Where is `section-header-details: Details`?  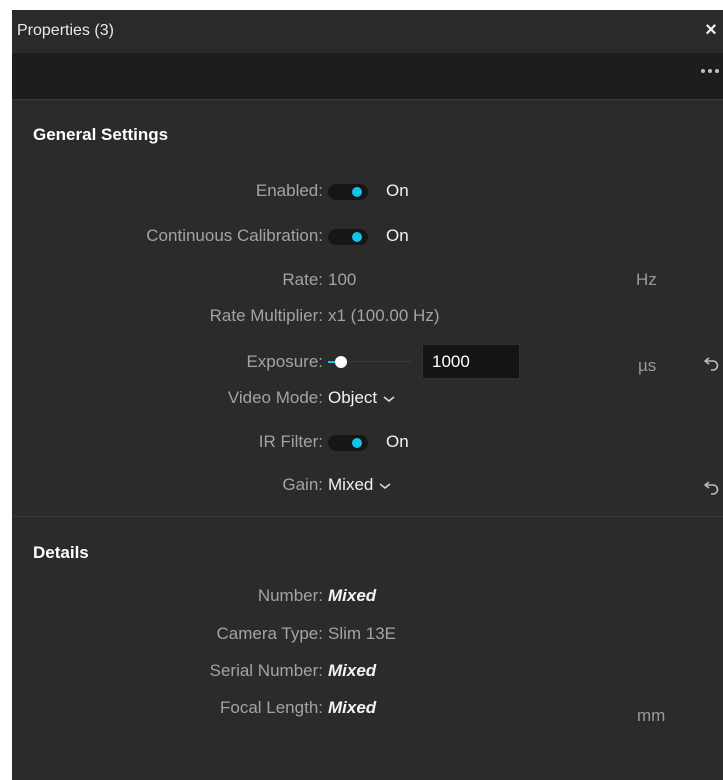
section-header-details: Details is located at coordinates (61, 552).